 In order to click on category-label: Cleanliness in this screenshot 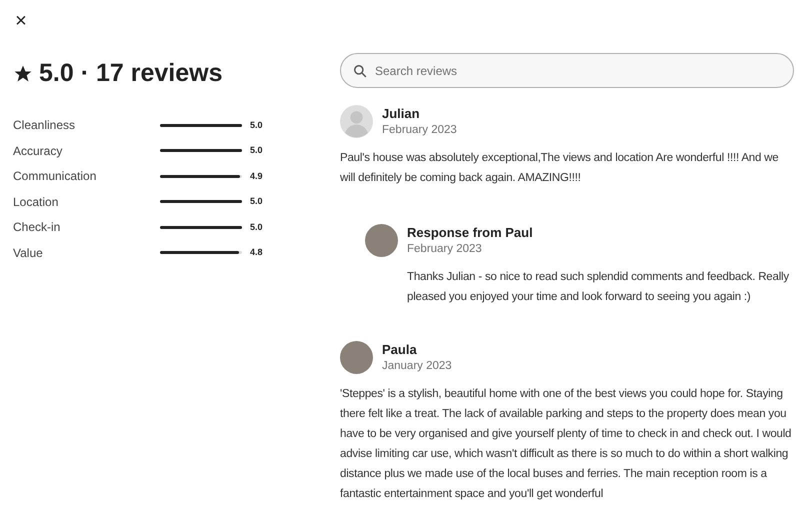, I will do `click(44, 125)`.